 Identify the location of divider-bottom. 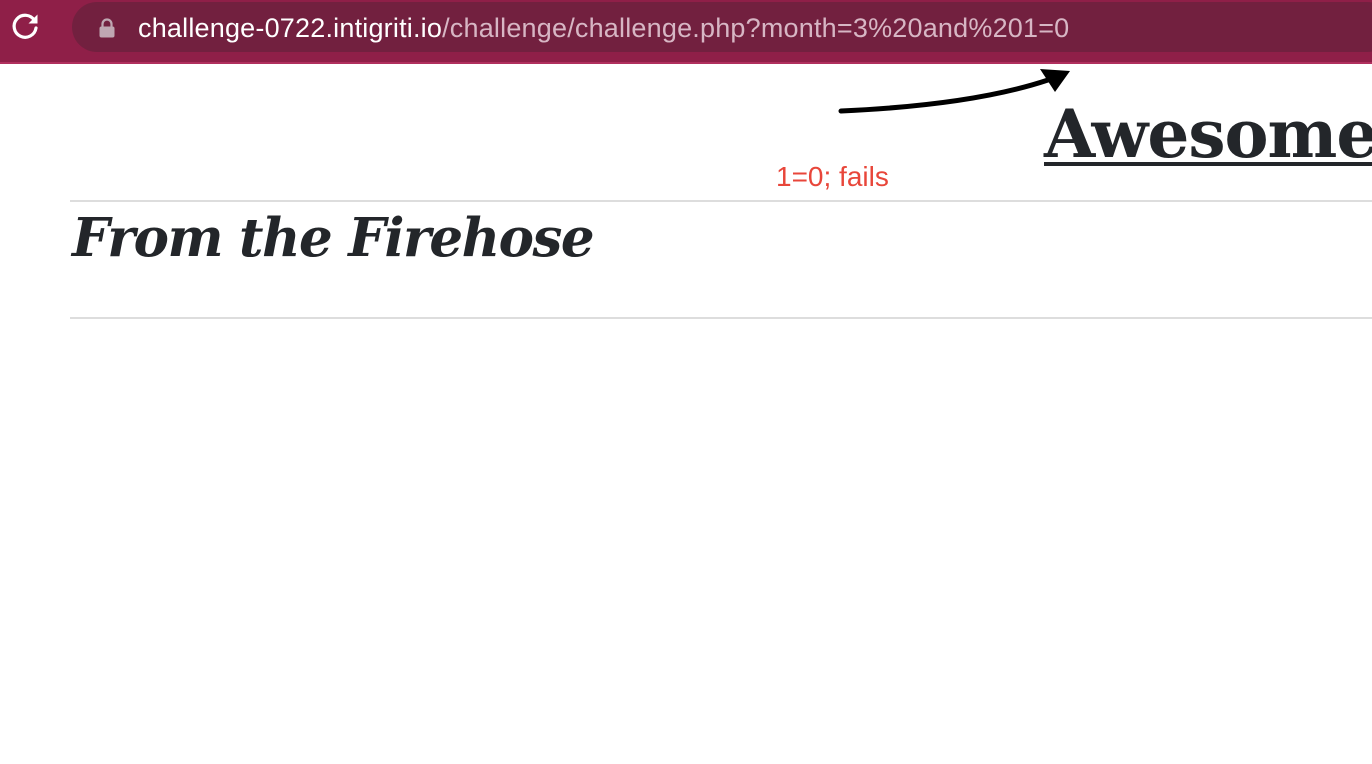
(721, 318).